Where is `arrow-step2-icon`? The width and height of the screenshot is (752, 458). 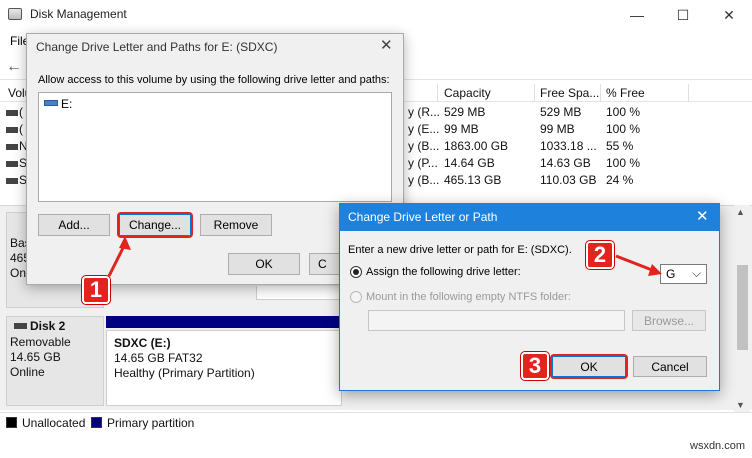 arrow-step2-icon is located at coordinates (638, 265).